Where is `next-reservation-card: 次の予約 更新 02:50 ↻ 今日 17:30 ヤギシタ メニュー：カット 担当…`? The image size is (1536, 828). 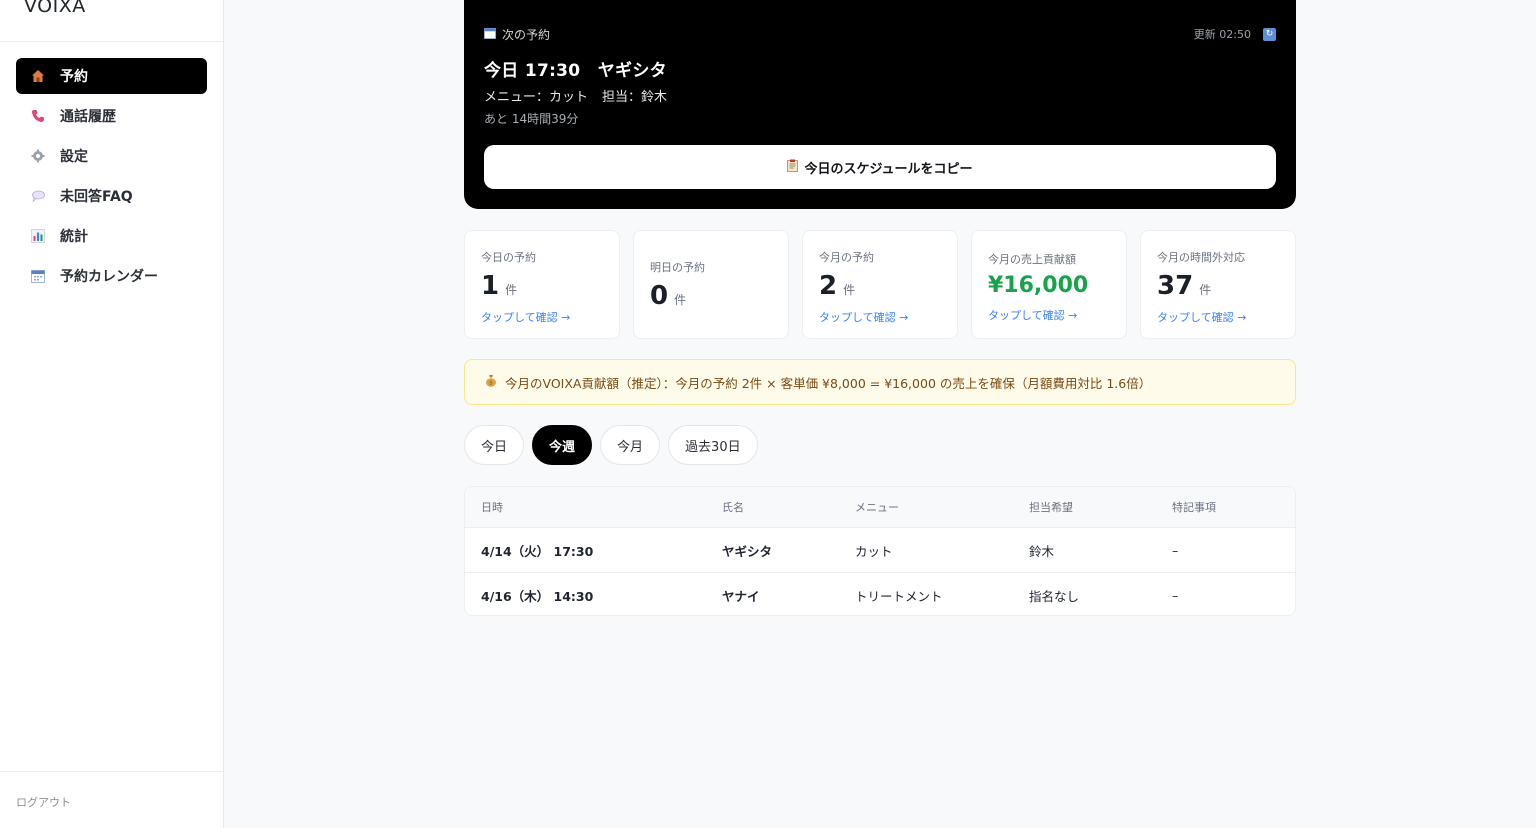
next-reservation-card: 次の予約 更新 02:50 ↻ 今日 17:30 ヤギシタ メニュー：カット 担当… is located at coordinates (880, 104).